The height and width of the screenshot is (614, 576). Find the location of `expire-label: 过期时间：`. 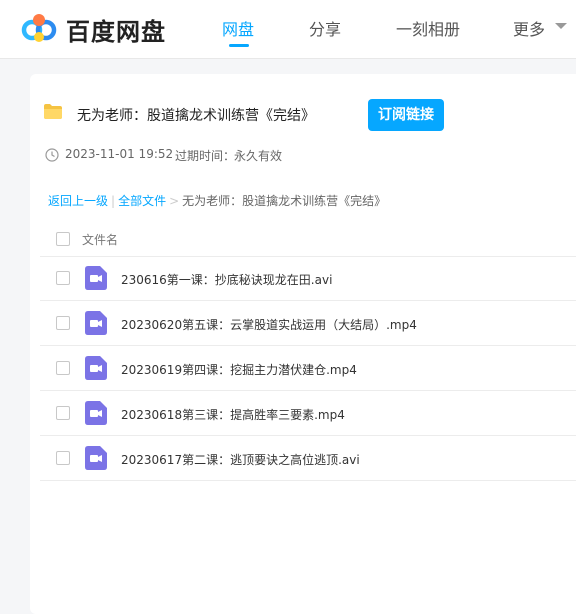

expire-label: 过期时间： is located at coordinates (205, 156).